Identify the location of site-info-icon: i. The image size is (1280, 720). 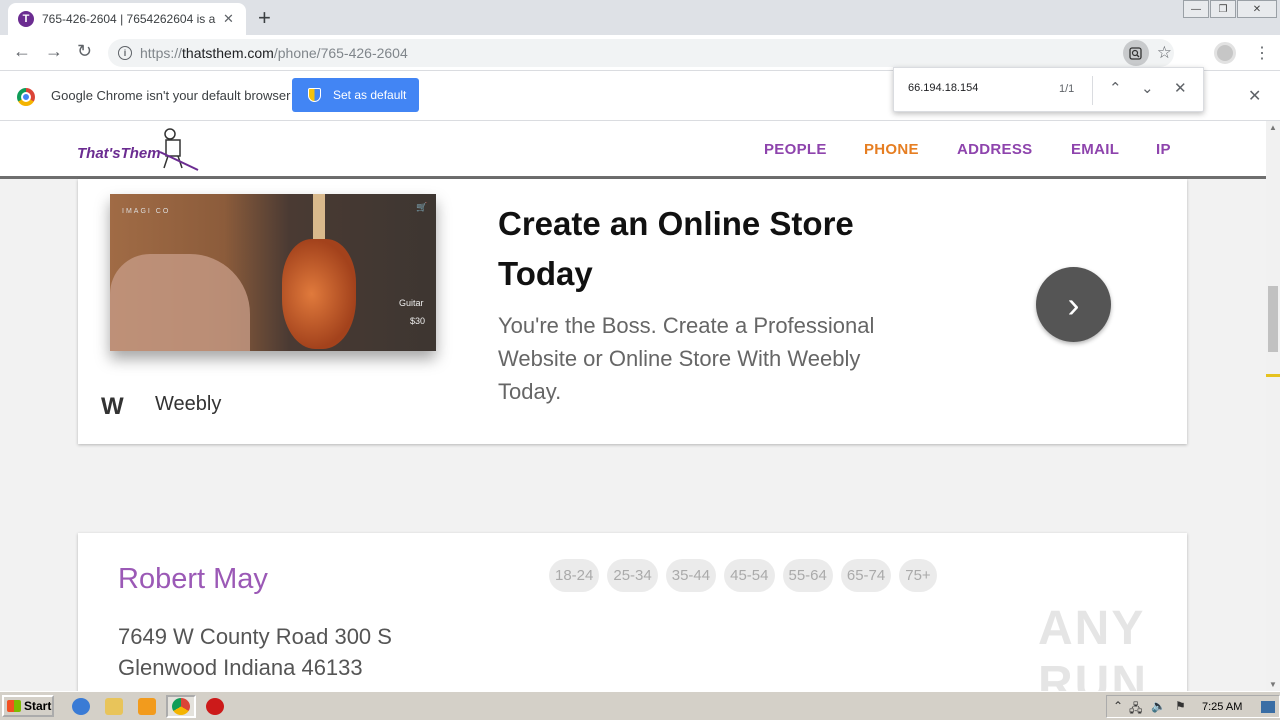
(125, 53).